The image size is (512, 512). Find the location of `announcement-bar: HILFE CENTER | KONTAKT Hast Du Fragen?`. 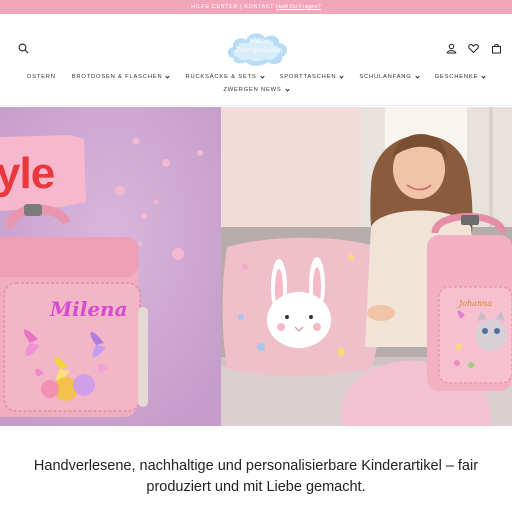

announcement-bar: HILFE CENTER | KONTAKT Hast Du Fragen? is located at coordinates (256, 7).